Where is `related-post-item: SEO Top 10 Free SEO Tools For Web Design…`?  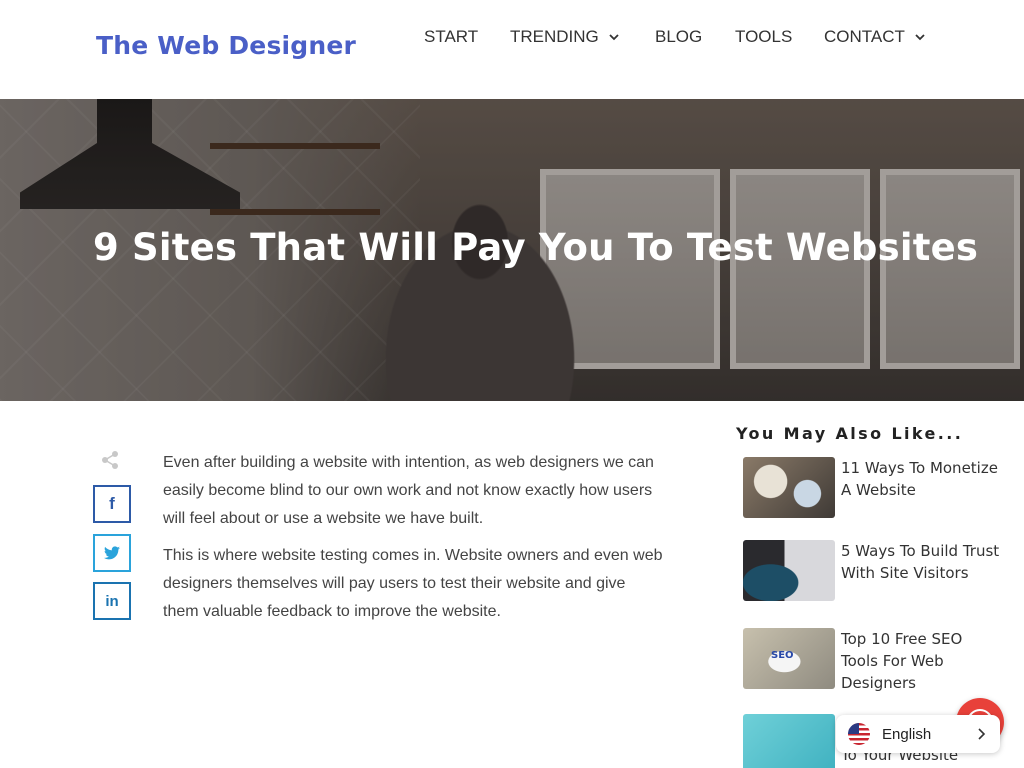 related-post-item: SEO Top 10 Free SEO Tools For Web Design… is located at coordinates (873, 661).